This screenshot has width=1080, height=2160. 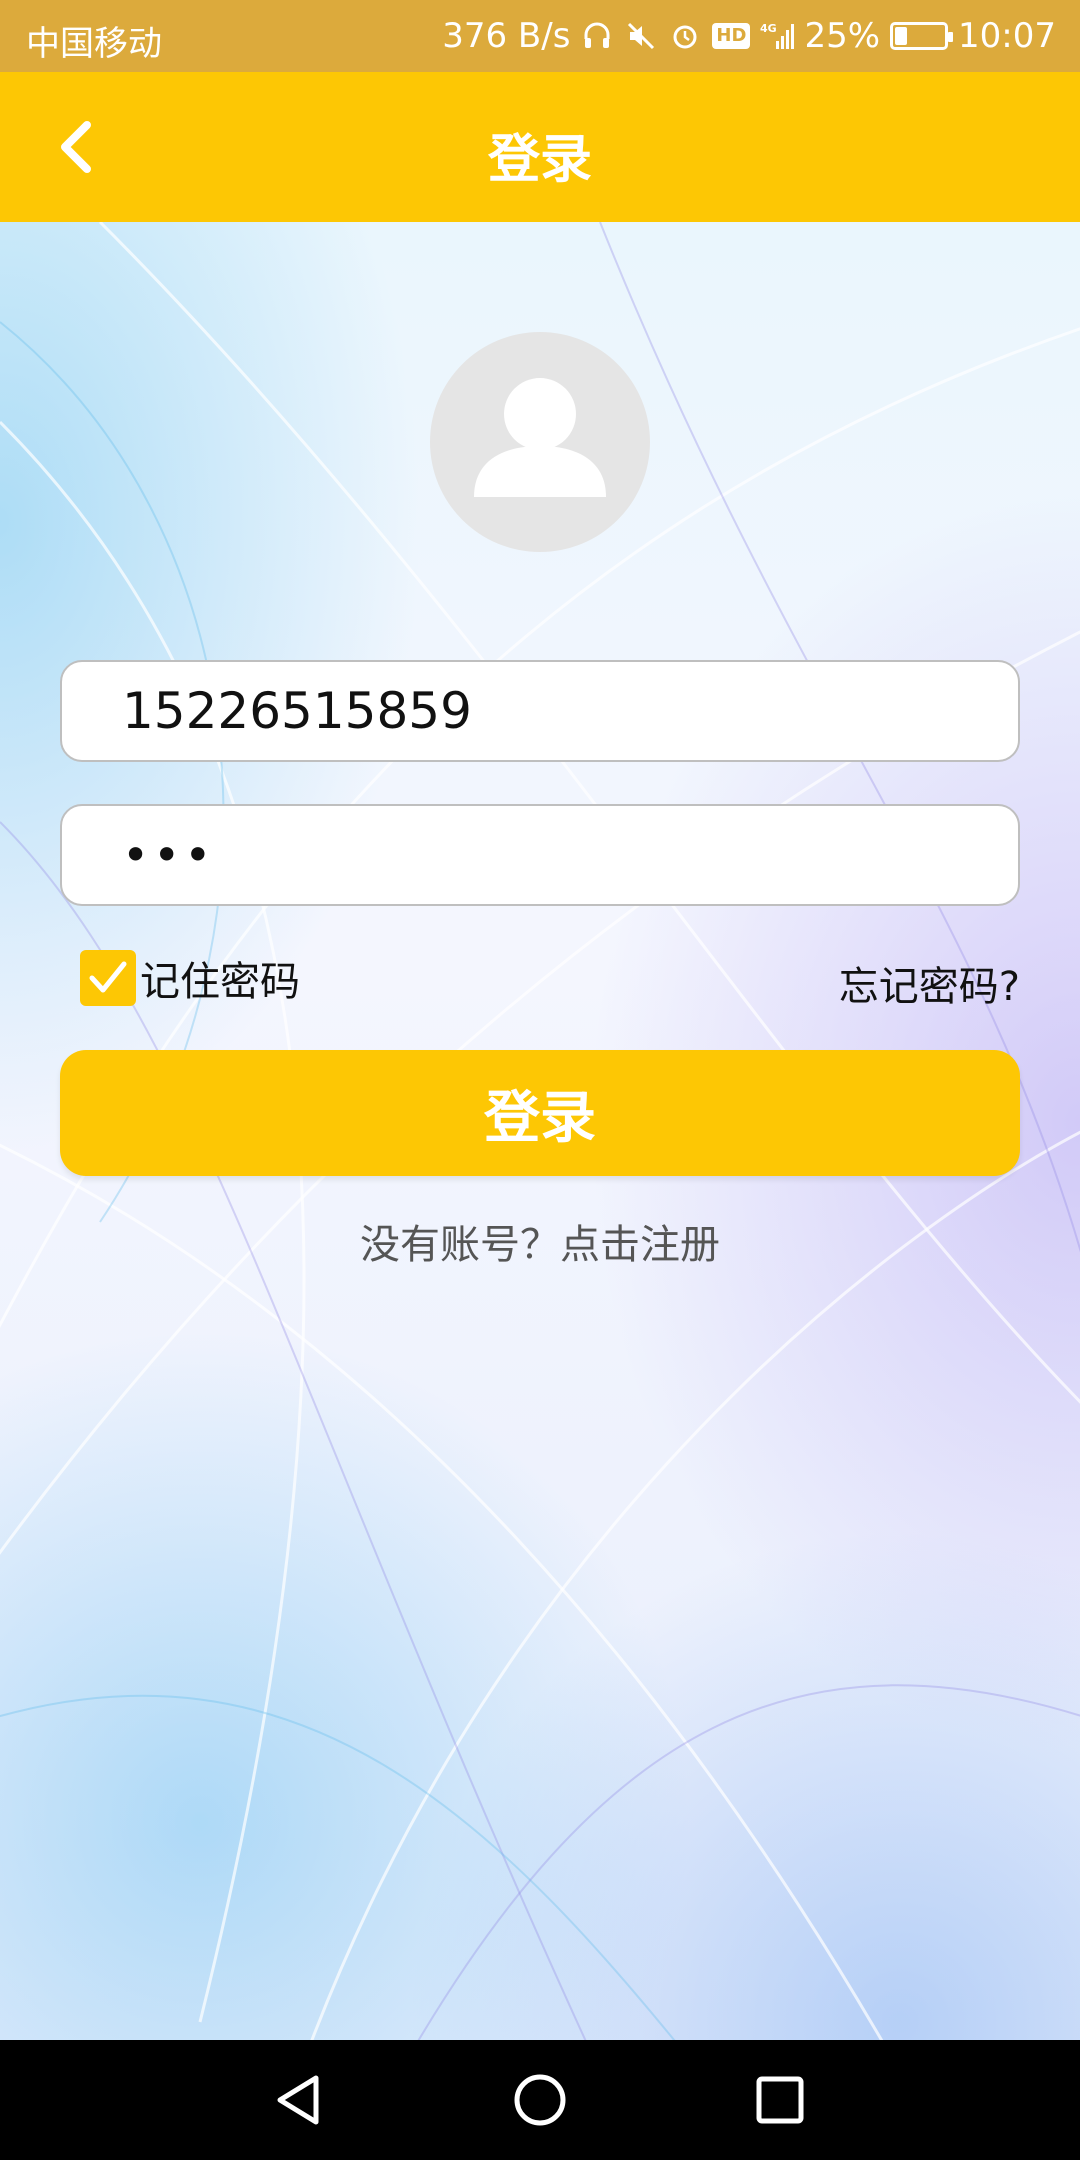 What do you see at coordinates (1007, 36) in the screenshot?
I see `clock: 10:07` at bounding box center [1007, 36].